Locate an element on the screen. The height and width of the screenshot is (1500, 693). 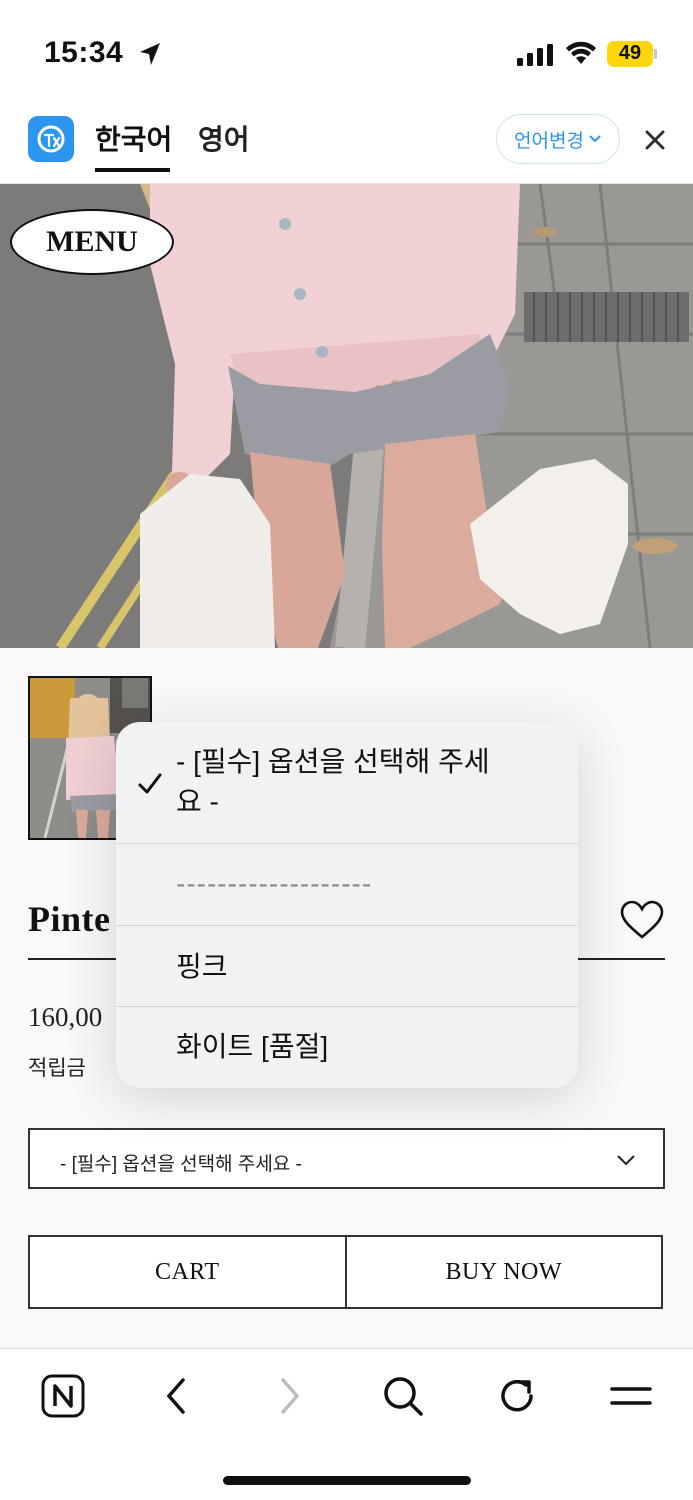
back-icon is located at coordinates (175, 1396).